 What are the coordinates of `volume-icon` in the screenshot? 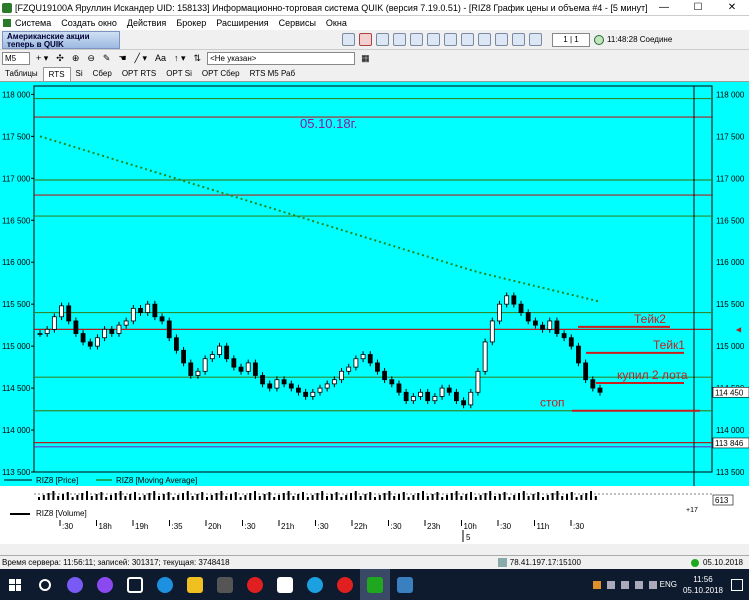 It's located at (652, 584).